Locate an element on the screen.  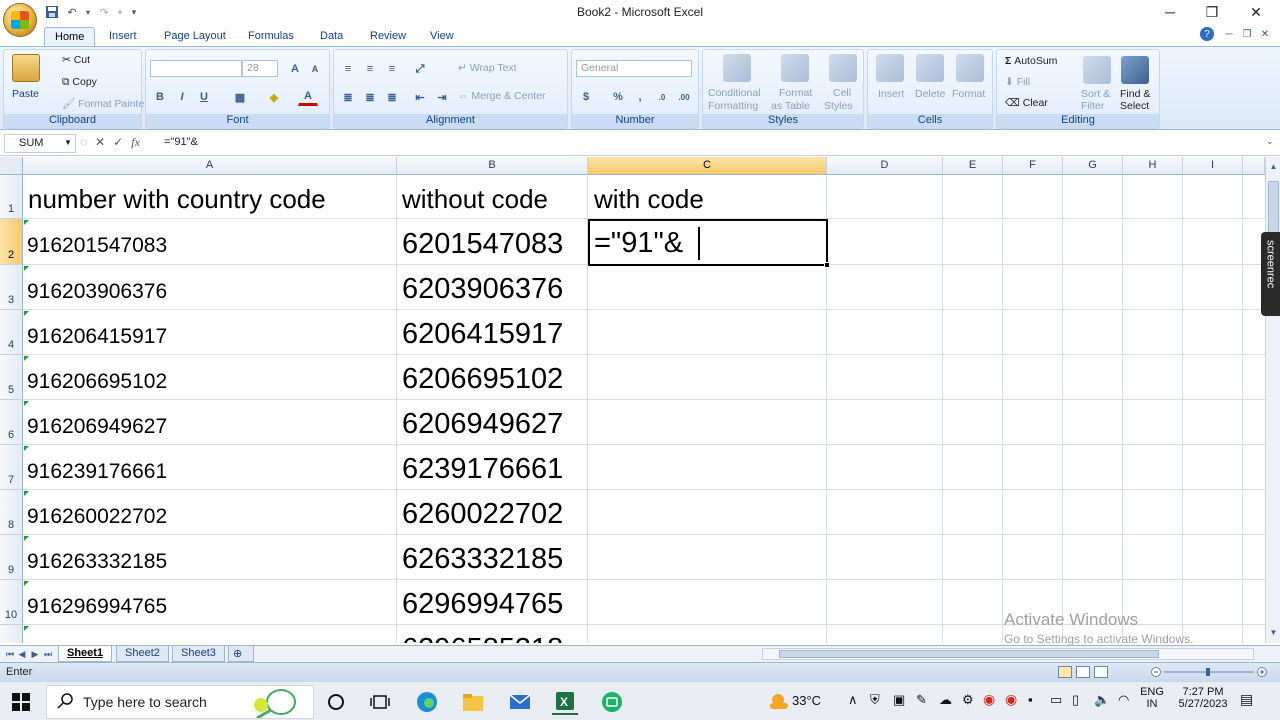
italic-button: I is located at coordinates (182, 97).